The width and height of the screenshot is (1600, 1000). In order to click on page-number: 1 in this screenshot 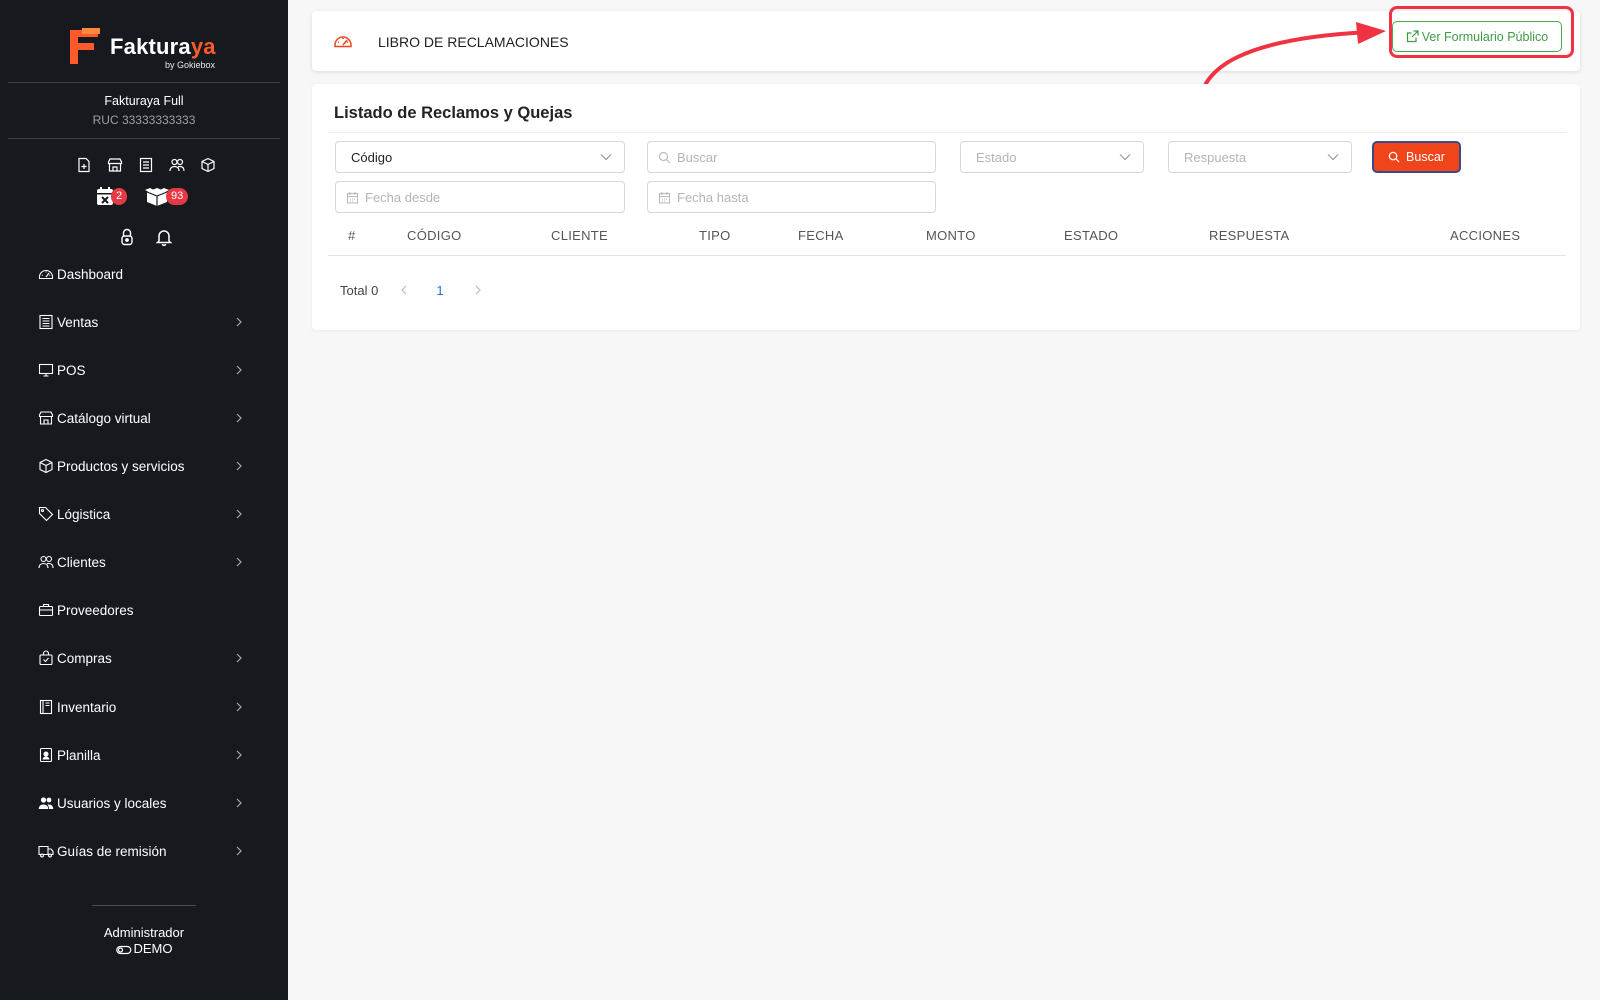, I will do `click(439, 290)`.